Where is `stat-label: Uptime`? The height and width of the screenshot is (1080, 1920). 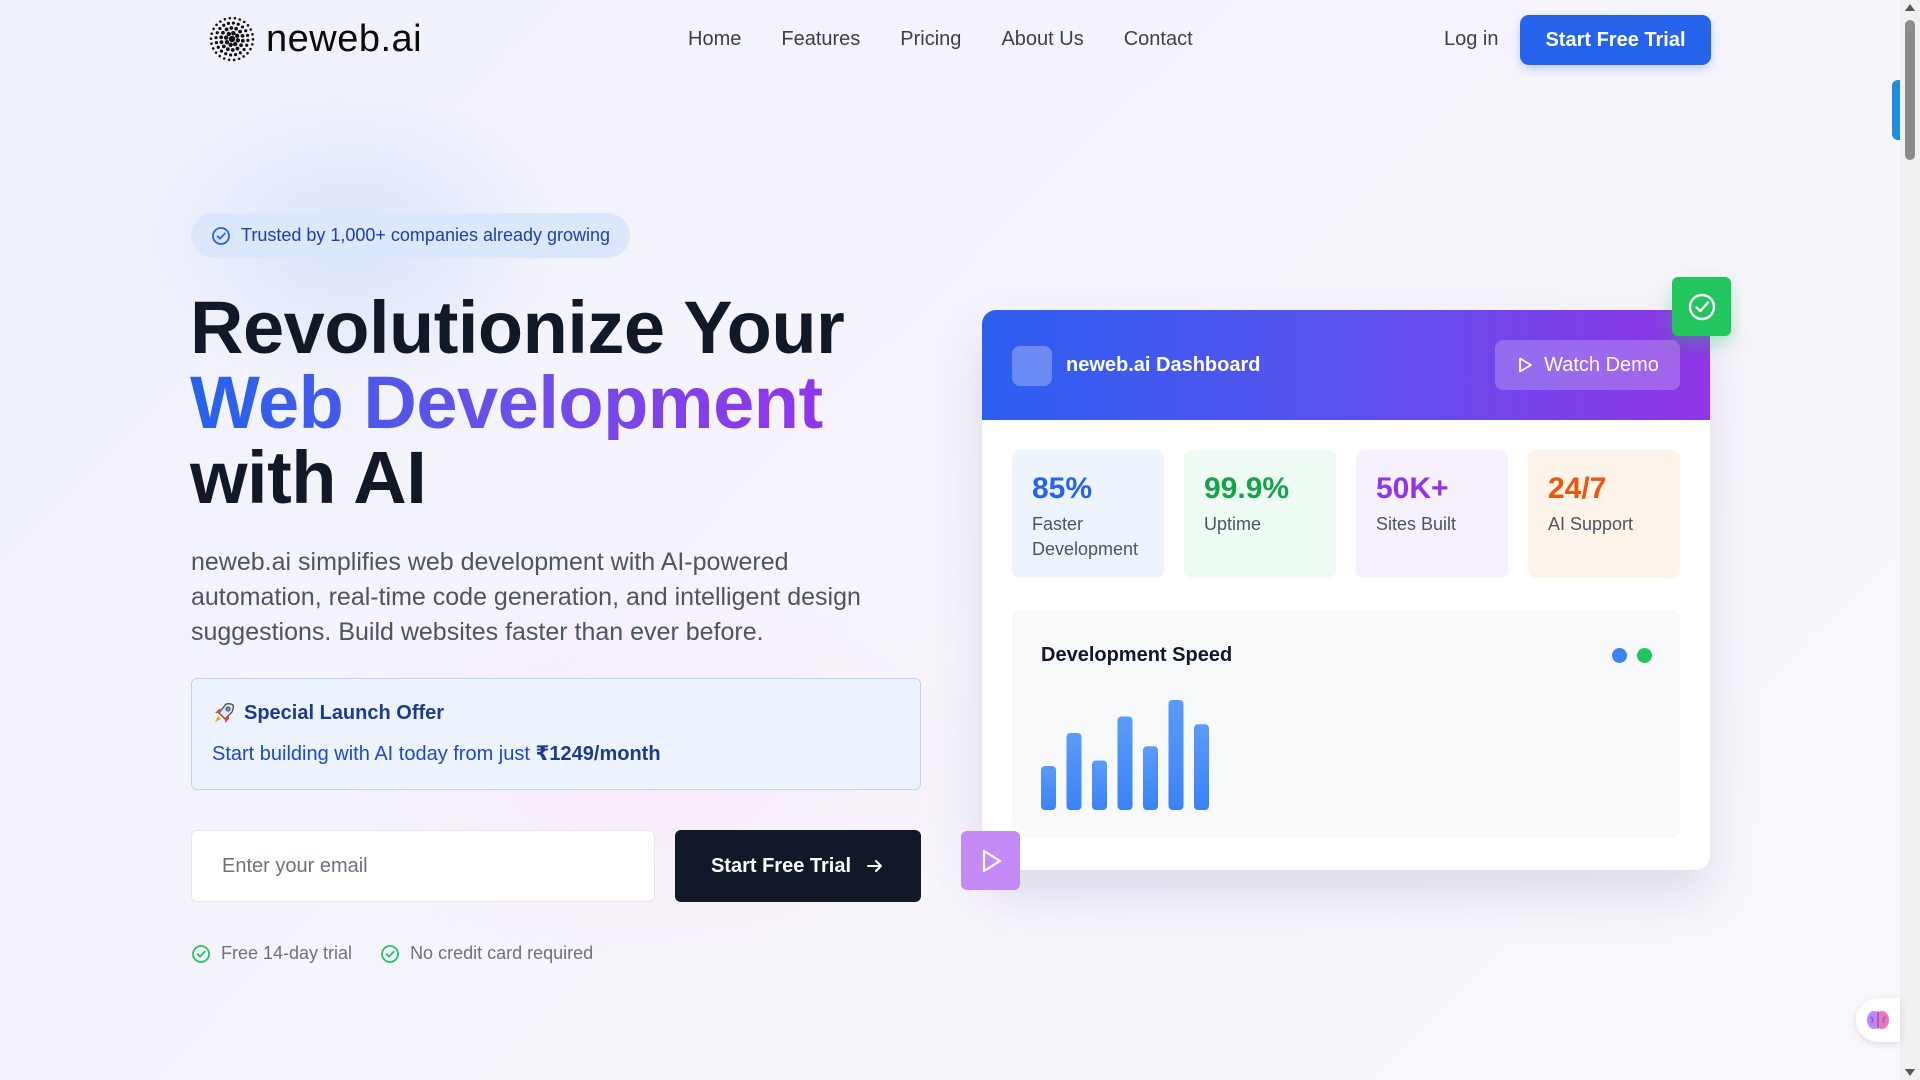 stat-label: Uptime is located at coordinates (1233, 524).